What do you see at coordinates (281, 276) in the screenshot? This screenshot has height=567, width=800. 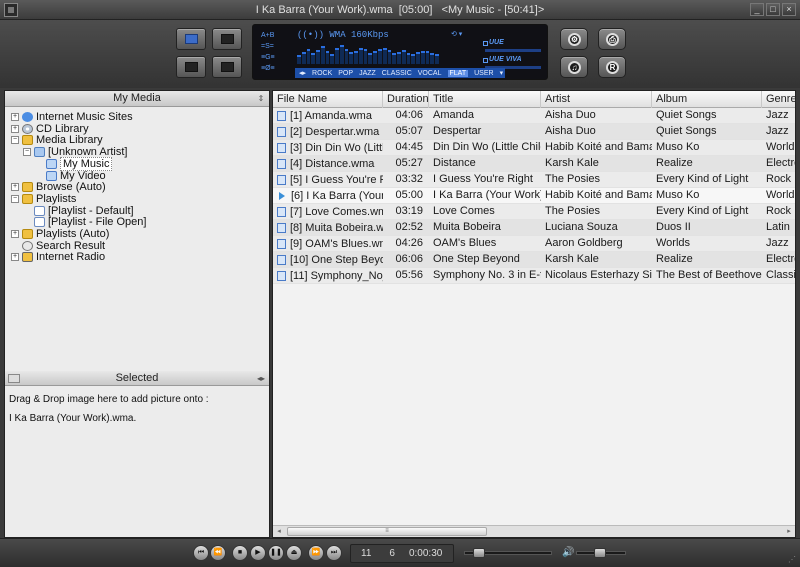 I see `audio-file-icon` at bounding box center [281, 276].